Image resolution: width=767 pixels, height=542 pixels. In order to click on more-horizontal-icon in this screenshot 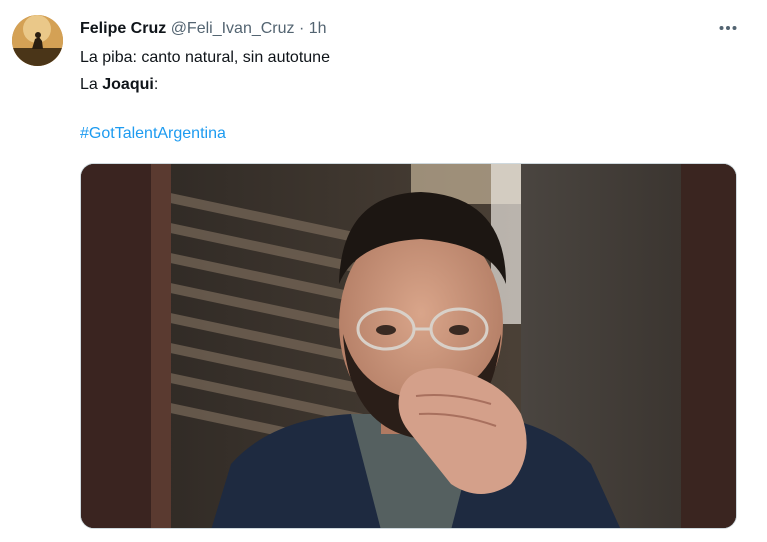, I will do `click(728, 28)`.